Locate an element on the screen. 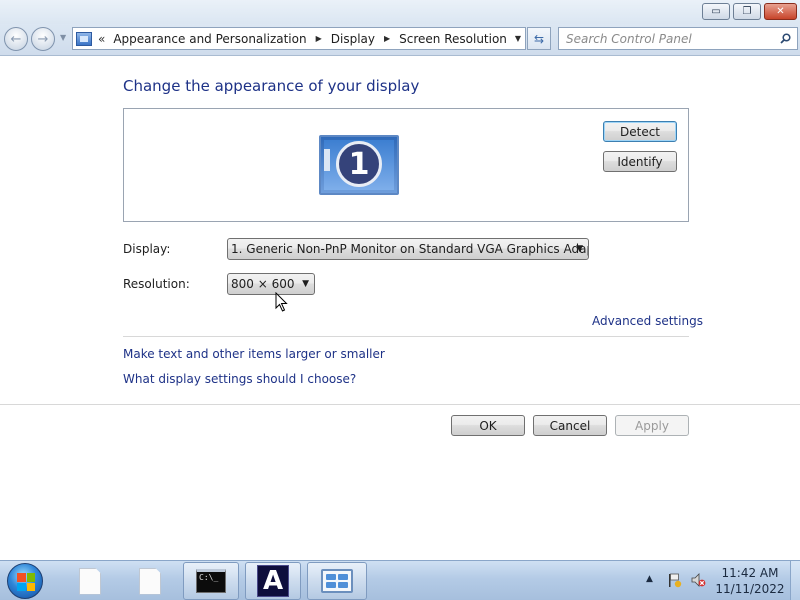 The width and height of the screenshot is (800, 600). recent-pages-dropdown-icon: ▼ is located at coordinates (63, 37).